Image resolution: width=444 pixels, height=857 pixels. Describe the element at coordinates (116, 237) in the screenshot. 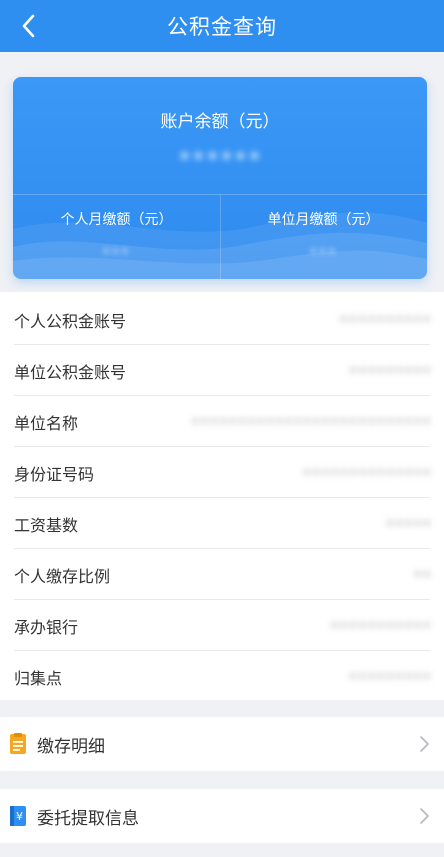

I see `personal-monthly-section: 个人月缴额（元） •••` at that location.